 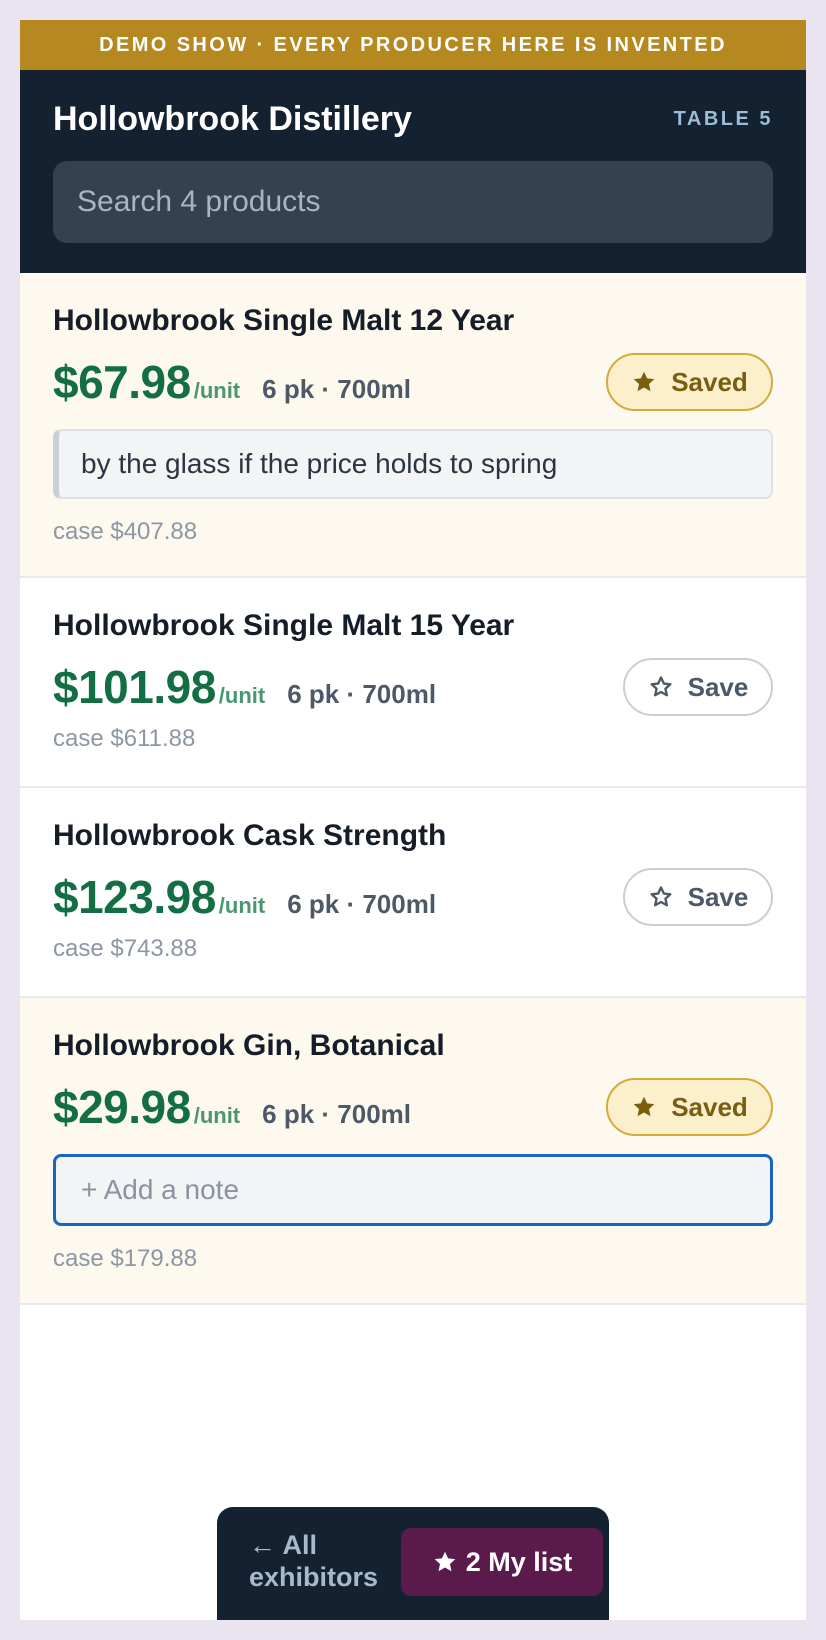 I want to click on case-price: case $407.88, so click(x=125, y=531).